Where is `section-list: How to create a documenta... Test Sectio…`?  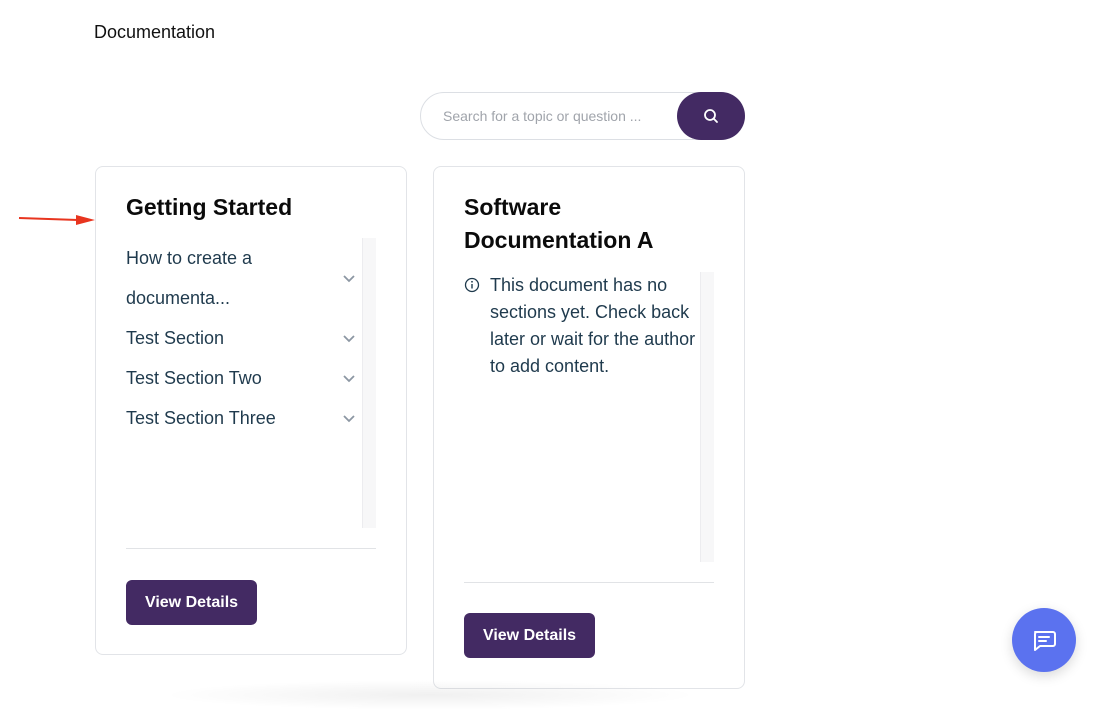 section-list: How to create a documenta... Test Sectio… is located at coordinates (251, 383).